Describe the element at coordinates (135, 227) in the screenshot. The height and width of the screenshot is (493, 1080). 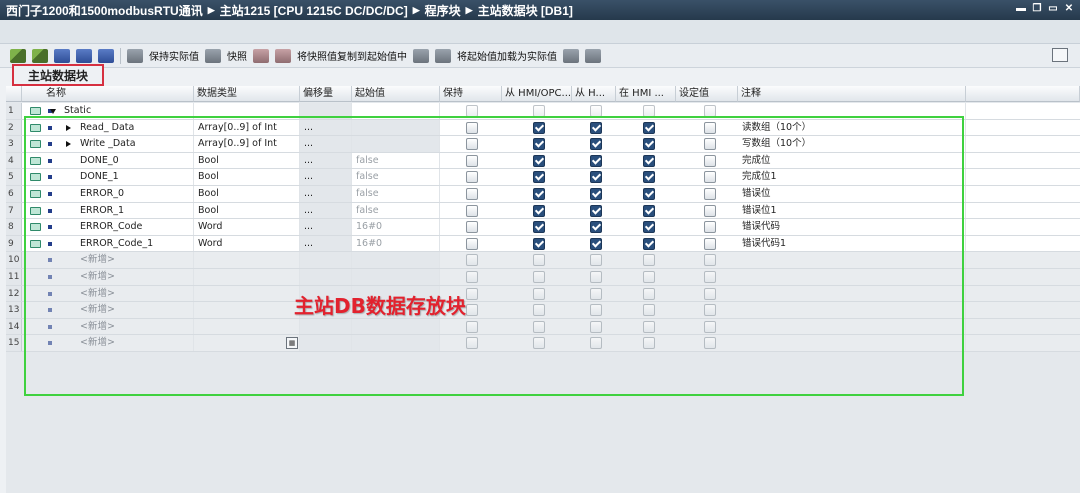
I see `name-cell: ERROR_Code` at that location.